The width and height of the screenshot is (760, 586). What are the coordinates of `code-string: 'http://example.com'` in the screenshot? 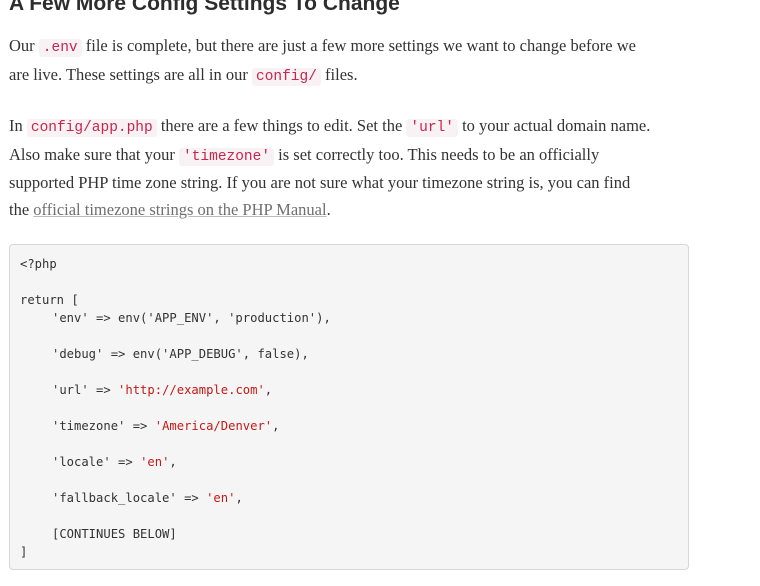 It's located at (191, 390).